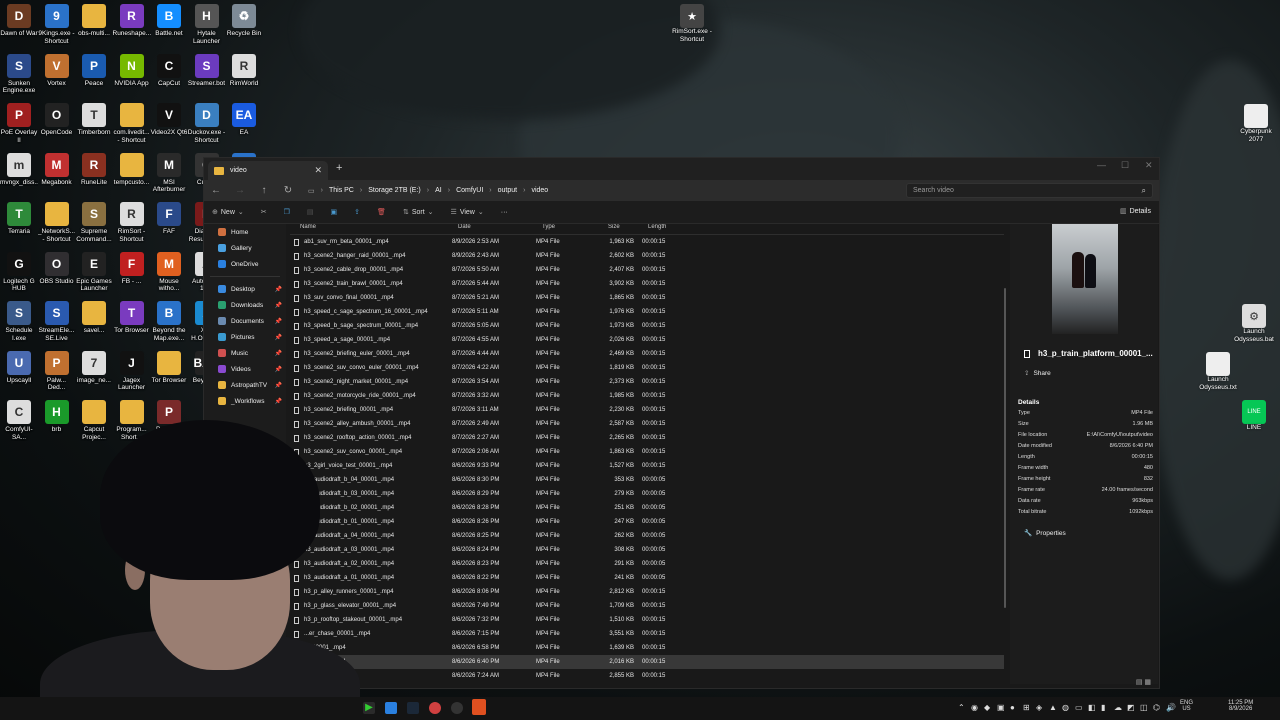 The image size is (1280, 720). Describe the element at coordinates (19, 325) in the screenshot. I see `desktop-shortcut: S Schedule I.exe` at that location.